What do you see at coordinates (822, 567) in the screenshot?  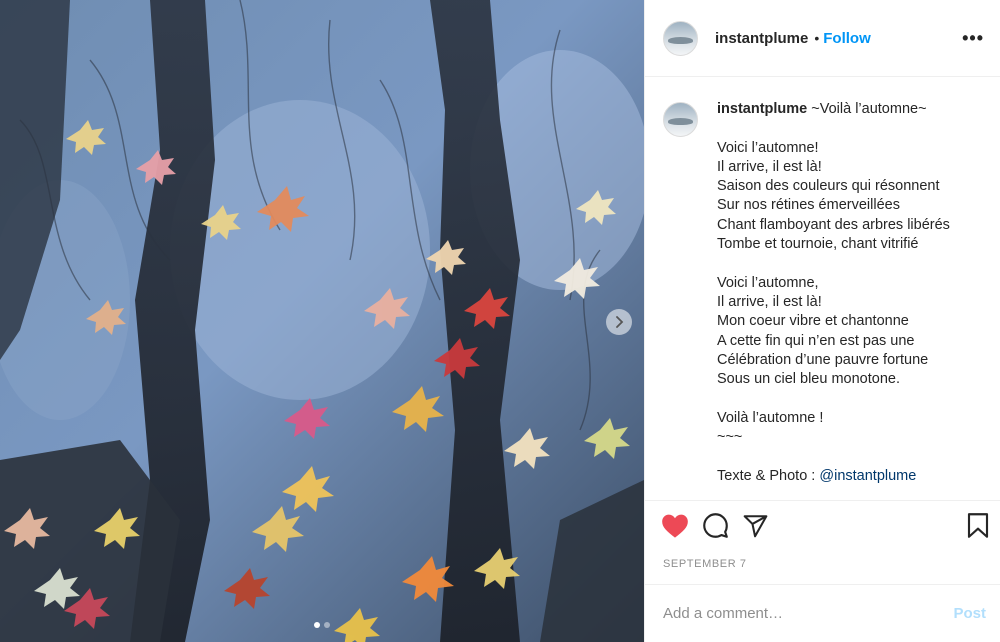 I see `post-date: SEPTEMBER 7` at bounding box center [822, 567].